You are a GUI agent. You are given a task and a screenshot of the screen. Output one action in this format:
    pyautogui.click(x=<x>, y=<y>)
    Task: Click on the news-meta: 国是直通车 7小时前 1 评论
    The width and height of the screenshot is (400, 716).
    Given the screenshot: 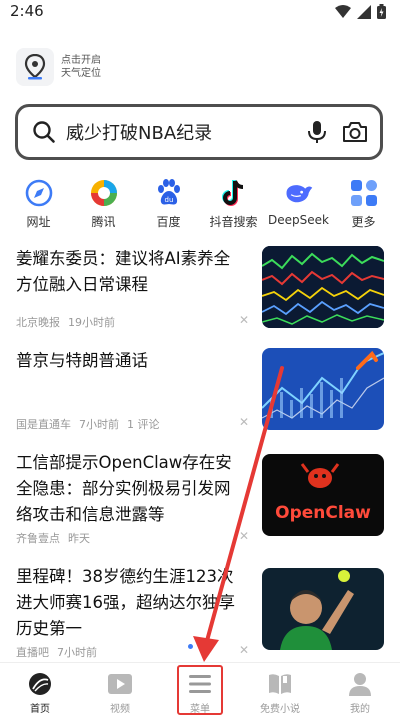 What is the action you would take?
    pyautogui.click(x=92, y=424)
    